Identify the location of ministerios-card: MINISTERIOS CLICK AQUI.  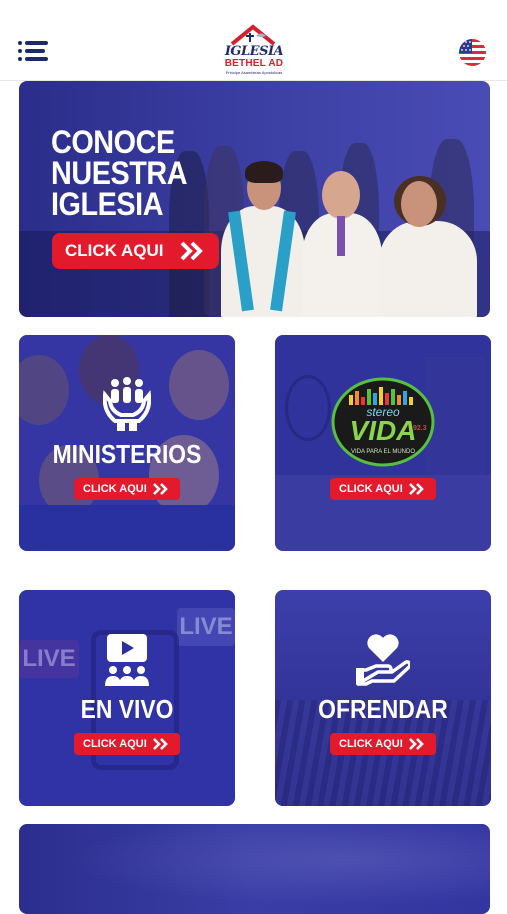
(127, 443).